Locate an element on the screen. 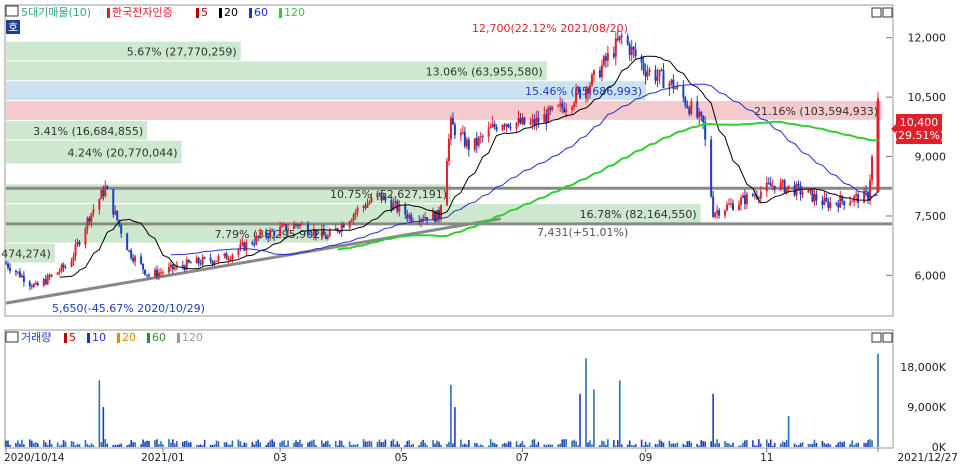  settings-icon-glyph: 호 is located at coordinates (13, 27).